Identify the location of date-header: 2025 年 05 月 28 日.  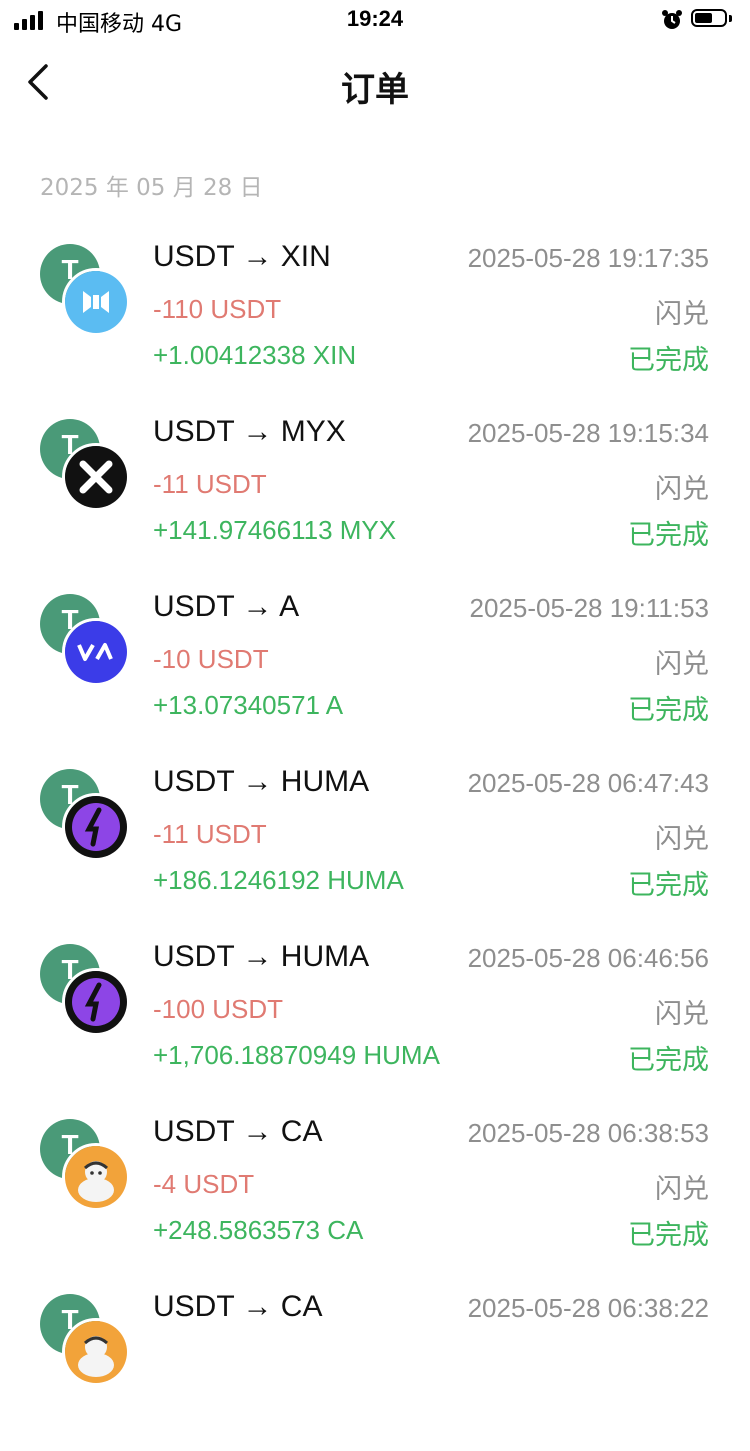
(151, 188).